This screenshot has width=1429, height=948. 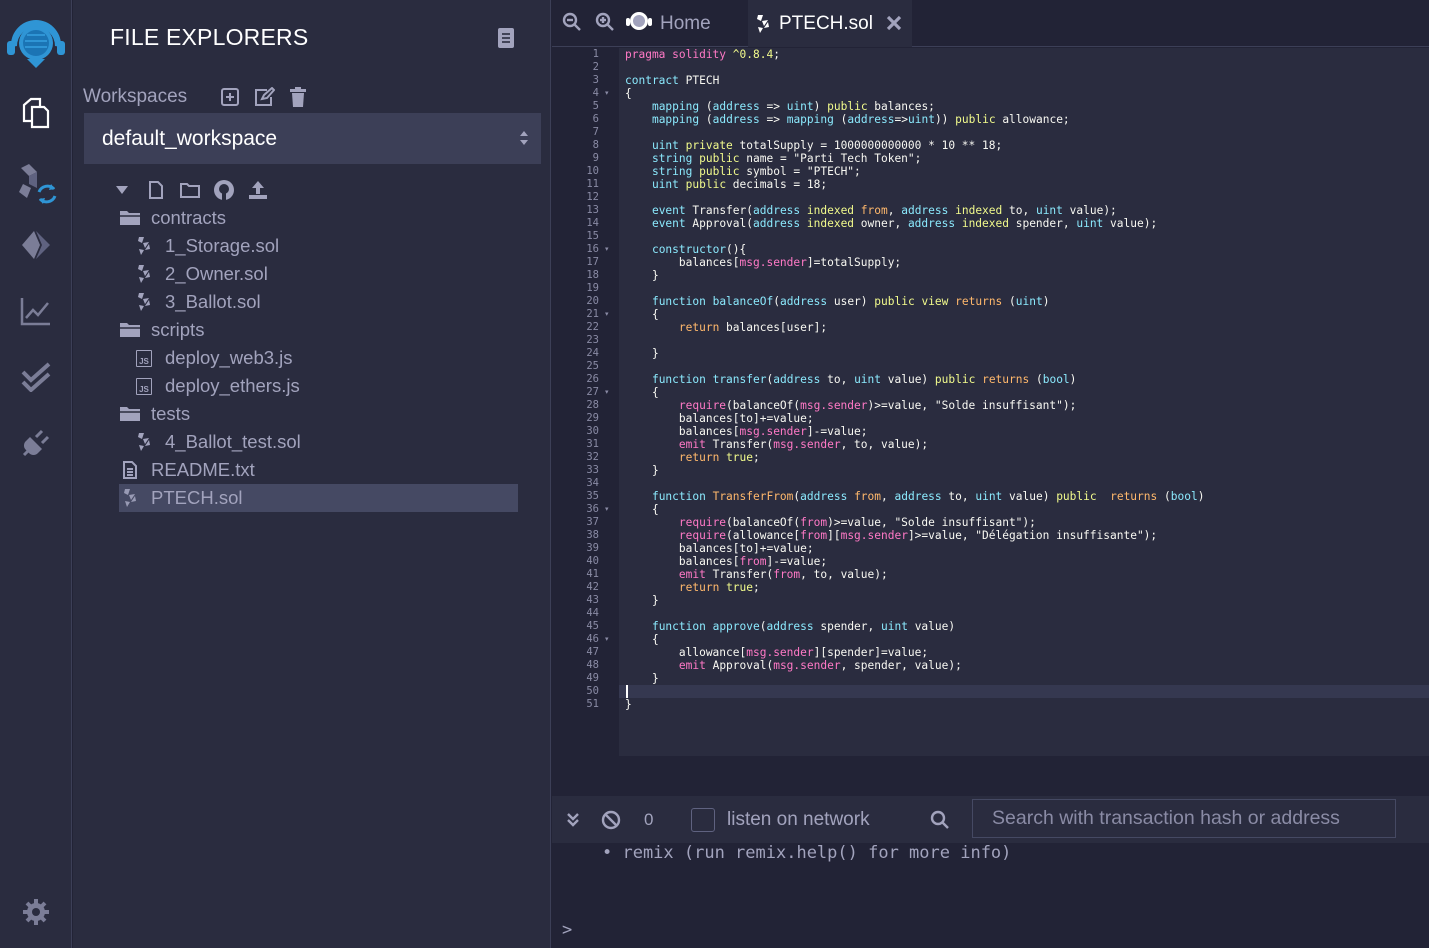 What do you see at coordinates (592, 405) in the screenshot?
I see `line-number: 28` at bounding box center [592, 405].